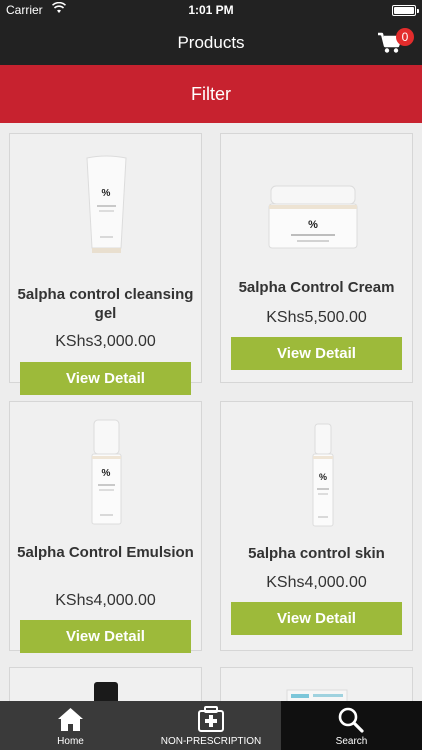  Describe the element at coordinates (211, 719) in the screenshot. I see `medical-kit-icon` at that location.